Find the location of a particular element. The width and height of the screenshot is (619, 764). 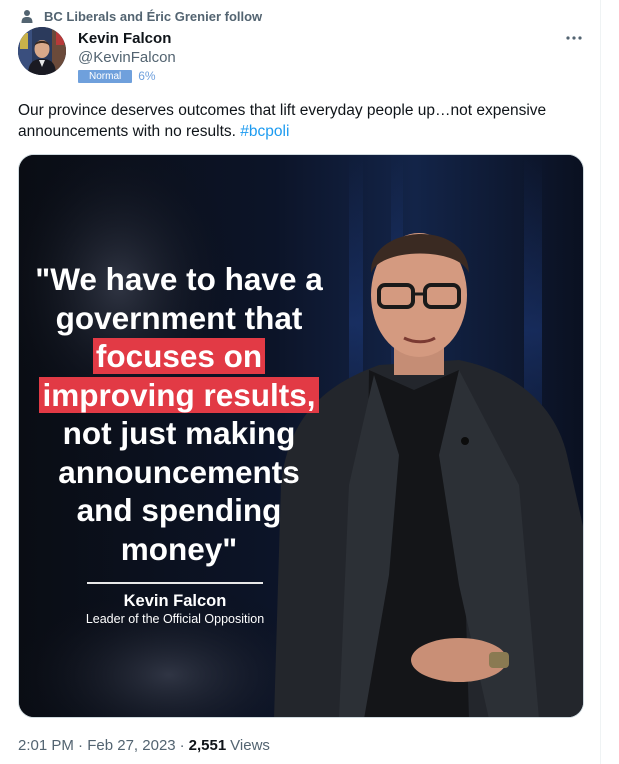

quote-line-highlighted: focuses on is located at coordinates (179, 356).